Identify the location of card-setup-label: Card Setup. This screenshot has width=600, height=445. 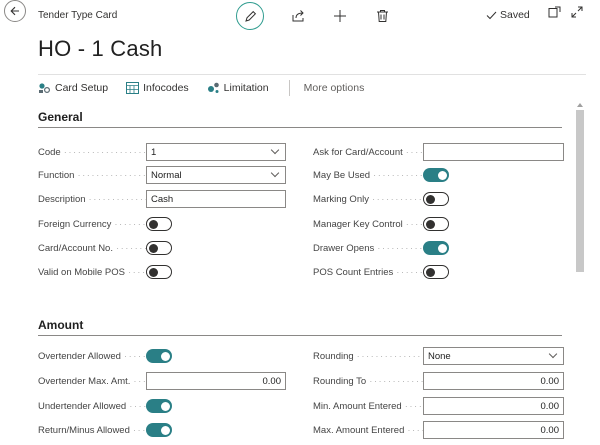
(82, 87).